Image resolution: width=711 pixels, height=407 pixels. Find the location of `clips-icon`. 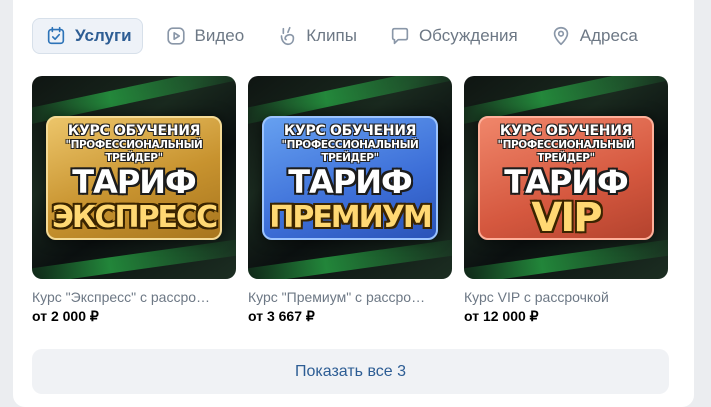

clips-icon is located at coordinates (287, 36).